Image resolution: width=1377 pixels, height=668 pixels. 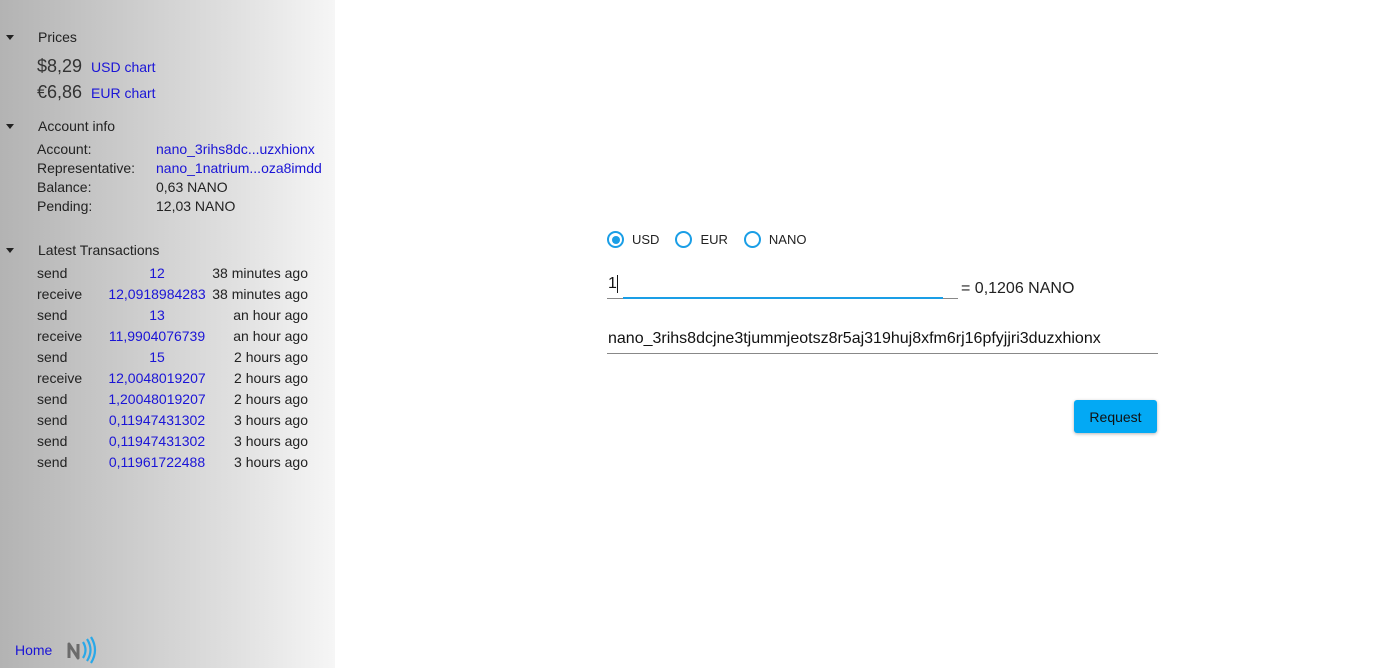 I want to click on radio-usd-label: USD, so click(x=646, y=239).